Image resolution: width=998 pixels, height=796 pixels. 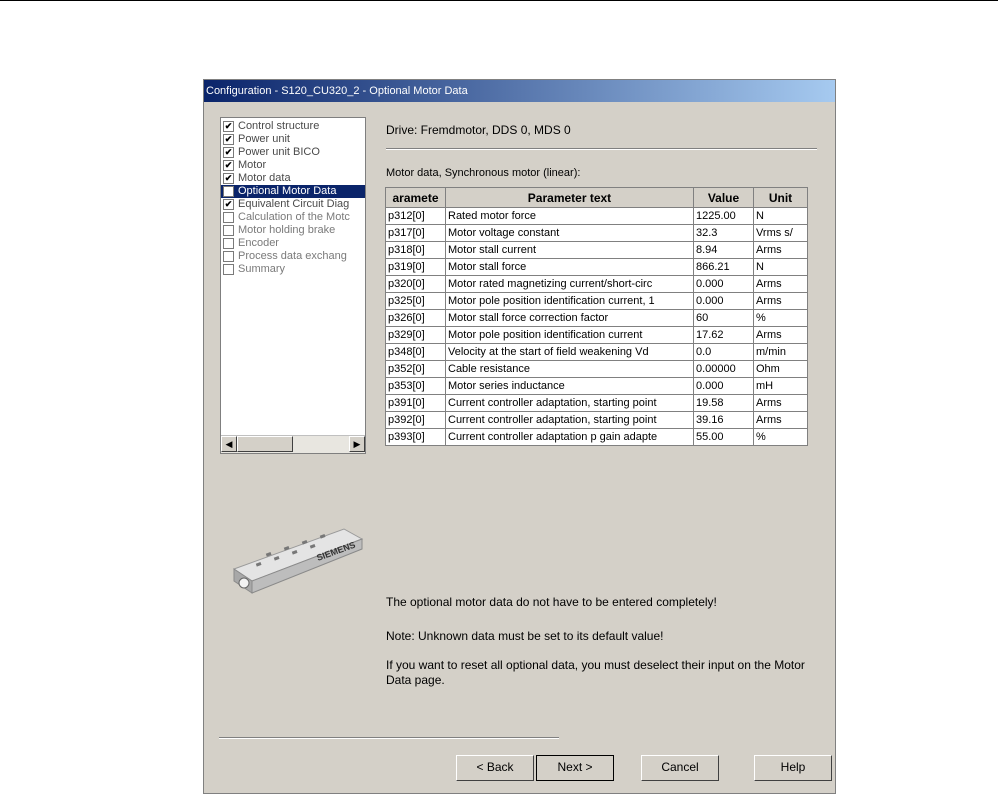 What do you see at coordinates (596, 250) in the screenshot?
I see `table-row: p318[0] Motor stall current 8.94 Arms` at bounding box center [596, 250].